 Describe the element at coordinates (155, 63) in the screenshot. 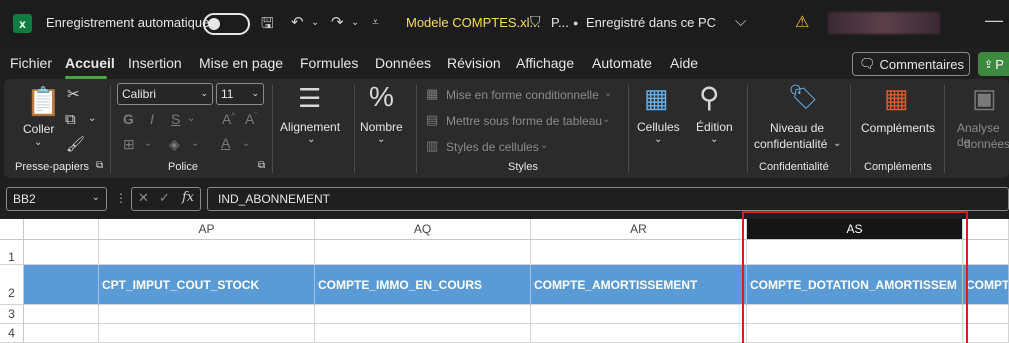

I see `tab-insertion: Insertion` at that location.